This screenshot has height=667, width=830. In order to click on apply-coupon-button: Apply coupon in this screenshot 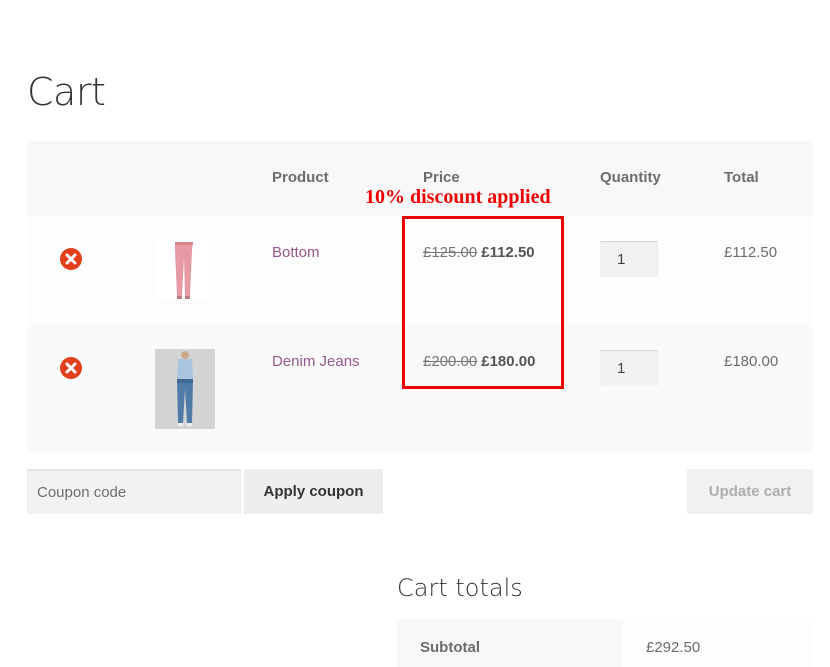, I will do `click(313, 491)`.